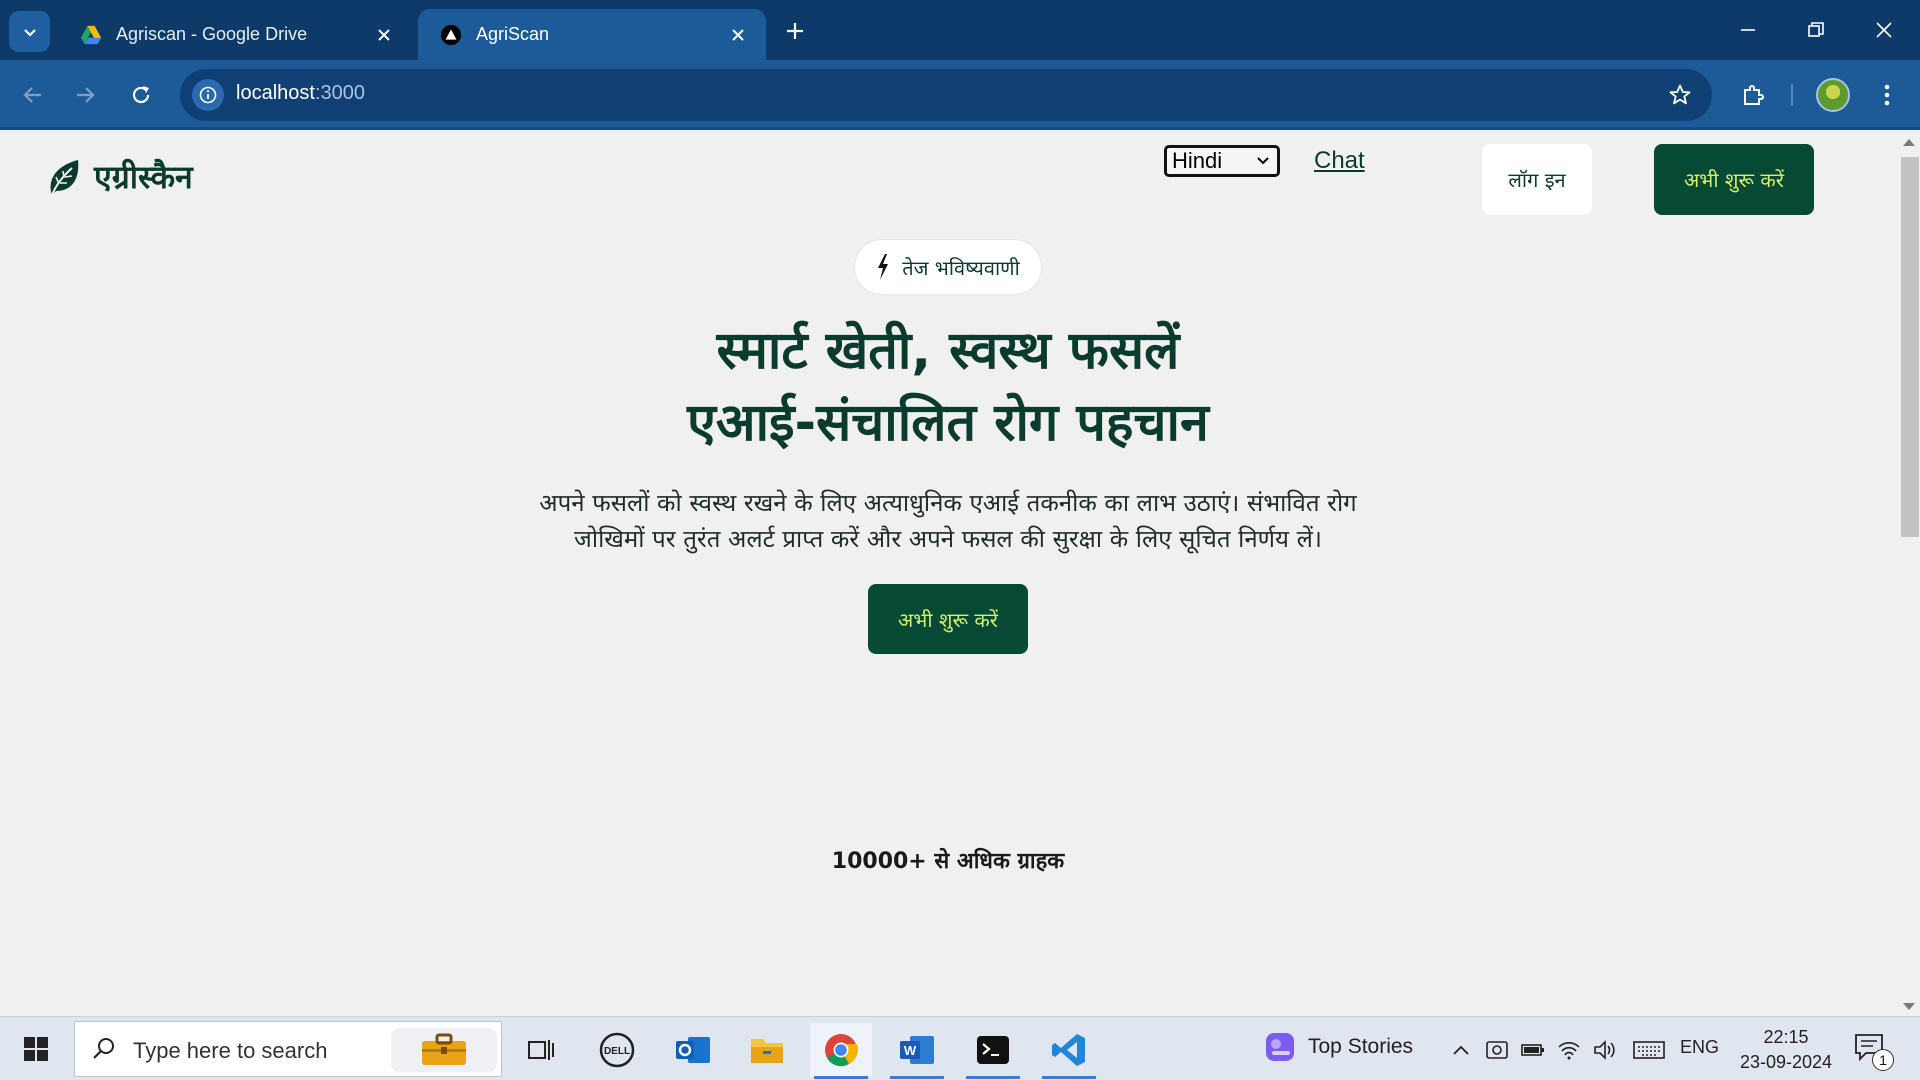  Describe the element at coordinates (883, 267) in the screenshot. I see `lightning-bolt-icon` at that location.